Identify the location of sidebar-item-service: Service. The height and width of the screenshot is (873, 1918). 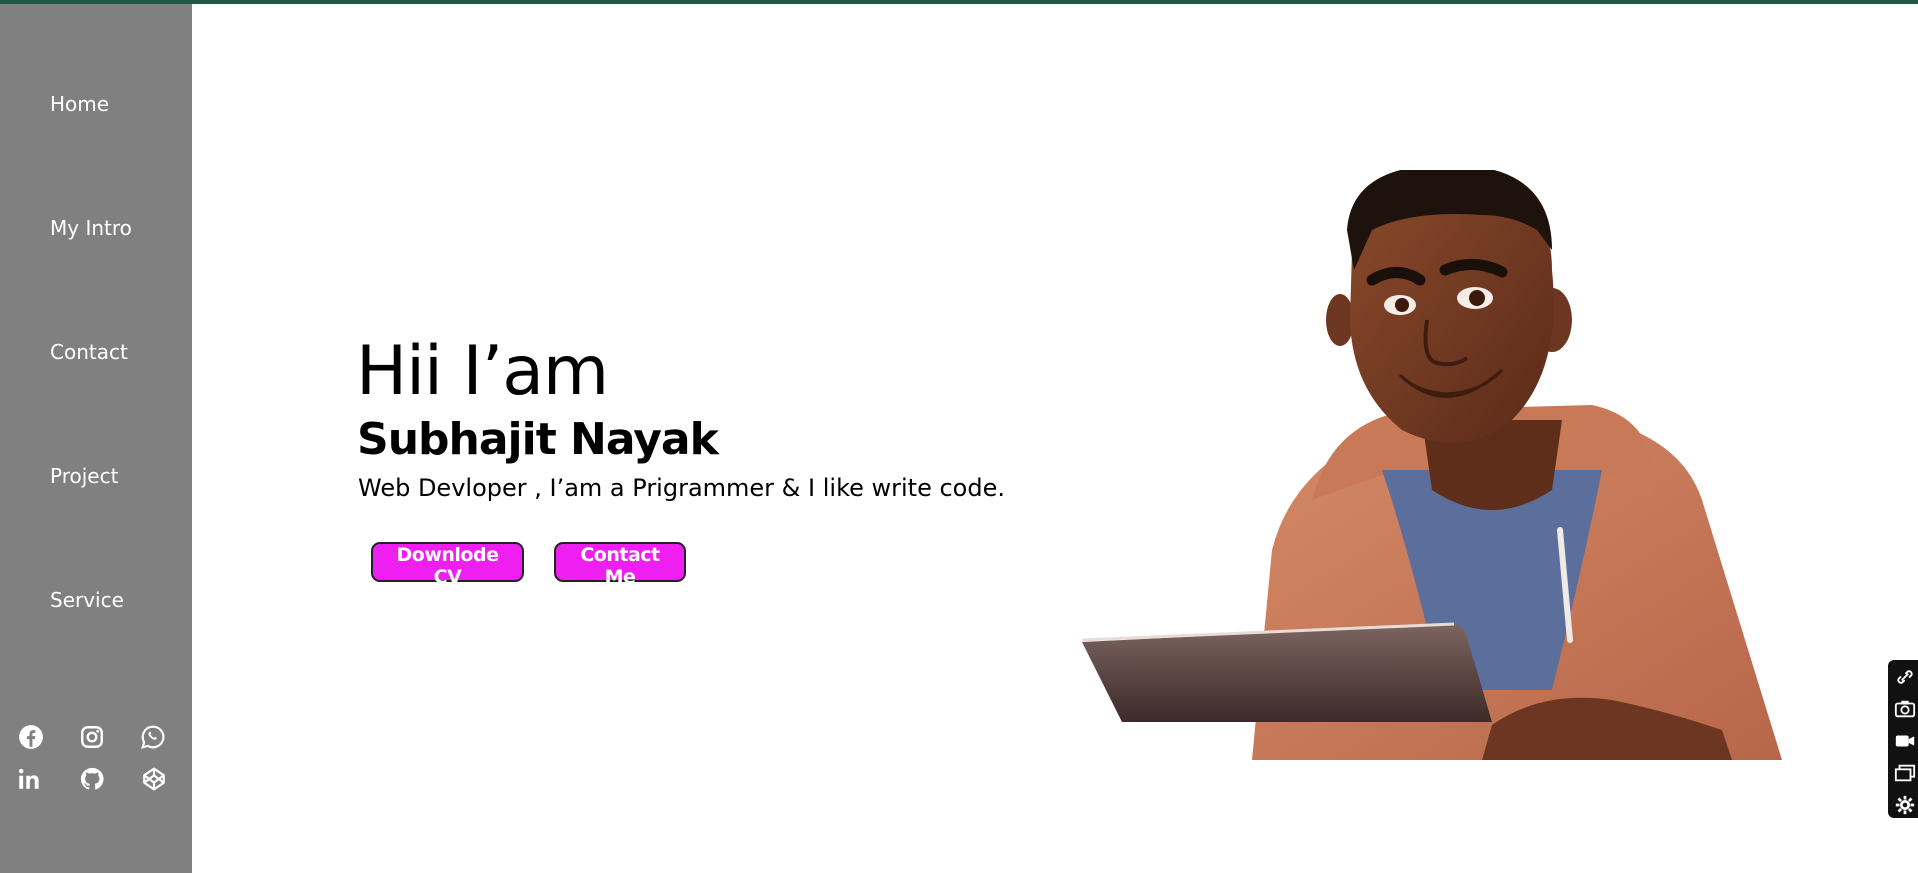
(87, 600).